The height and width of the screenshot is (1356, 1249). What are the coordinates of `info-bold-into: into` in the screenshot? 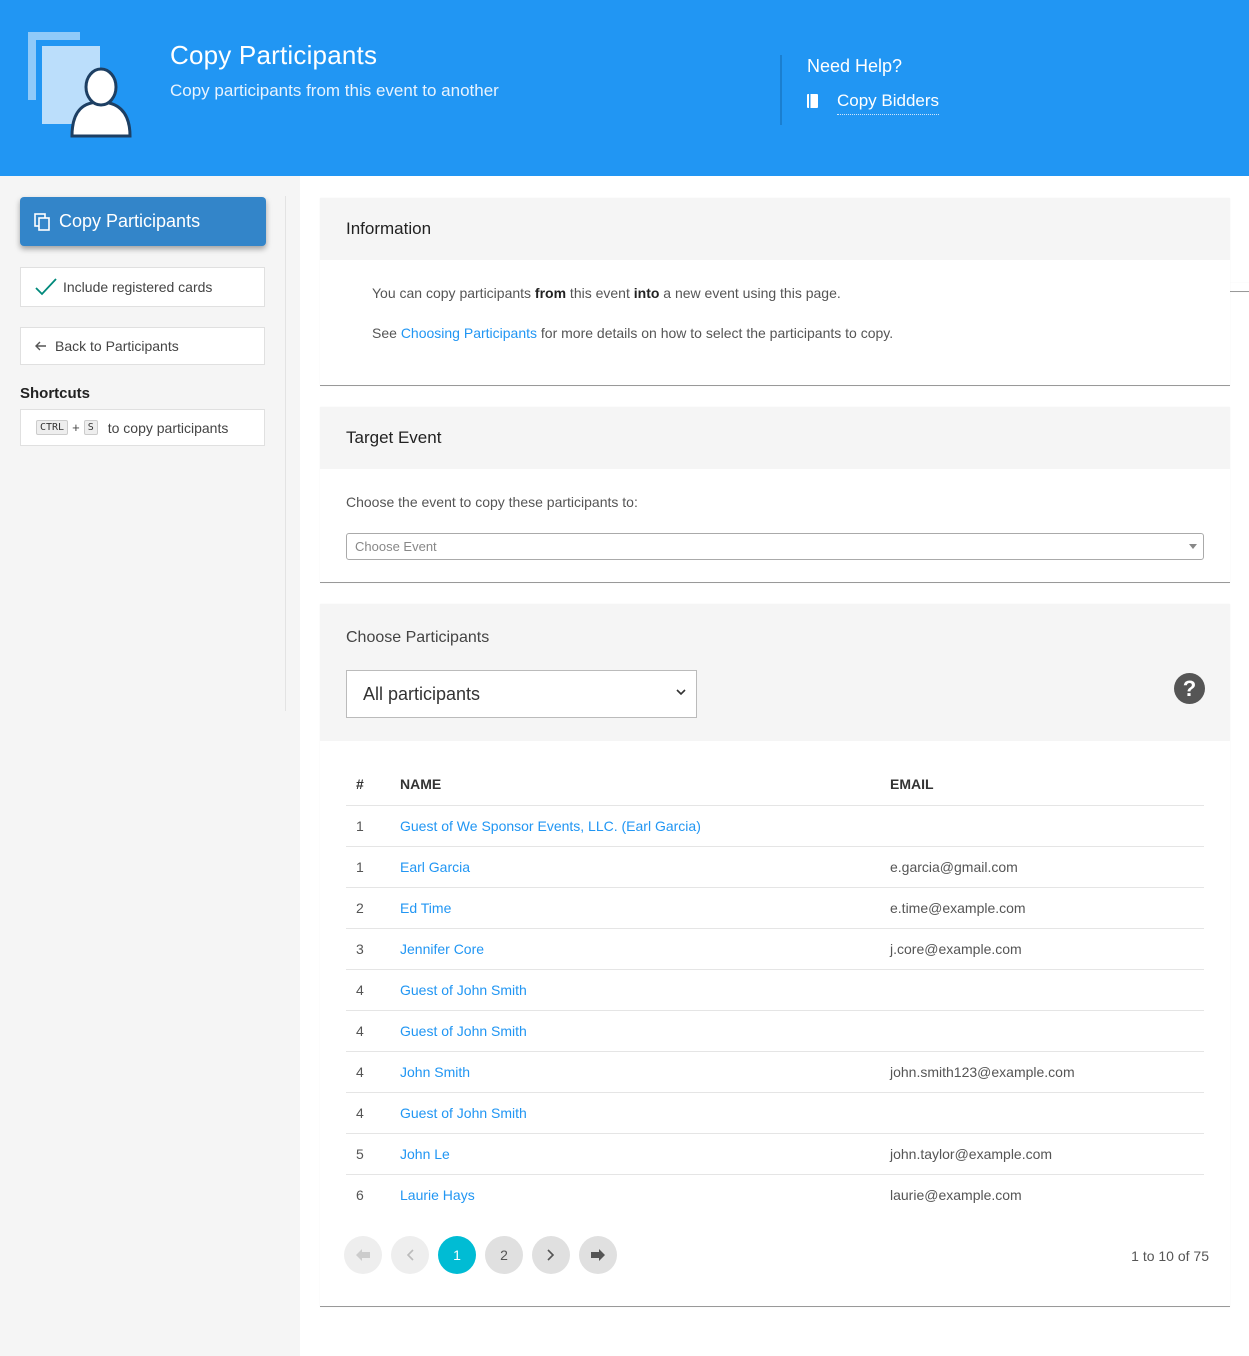 It's located at (646, 293).